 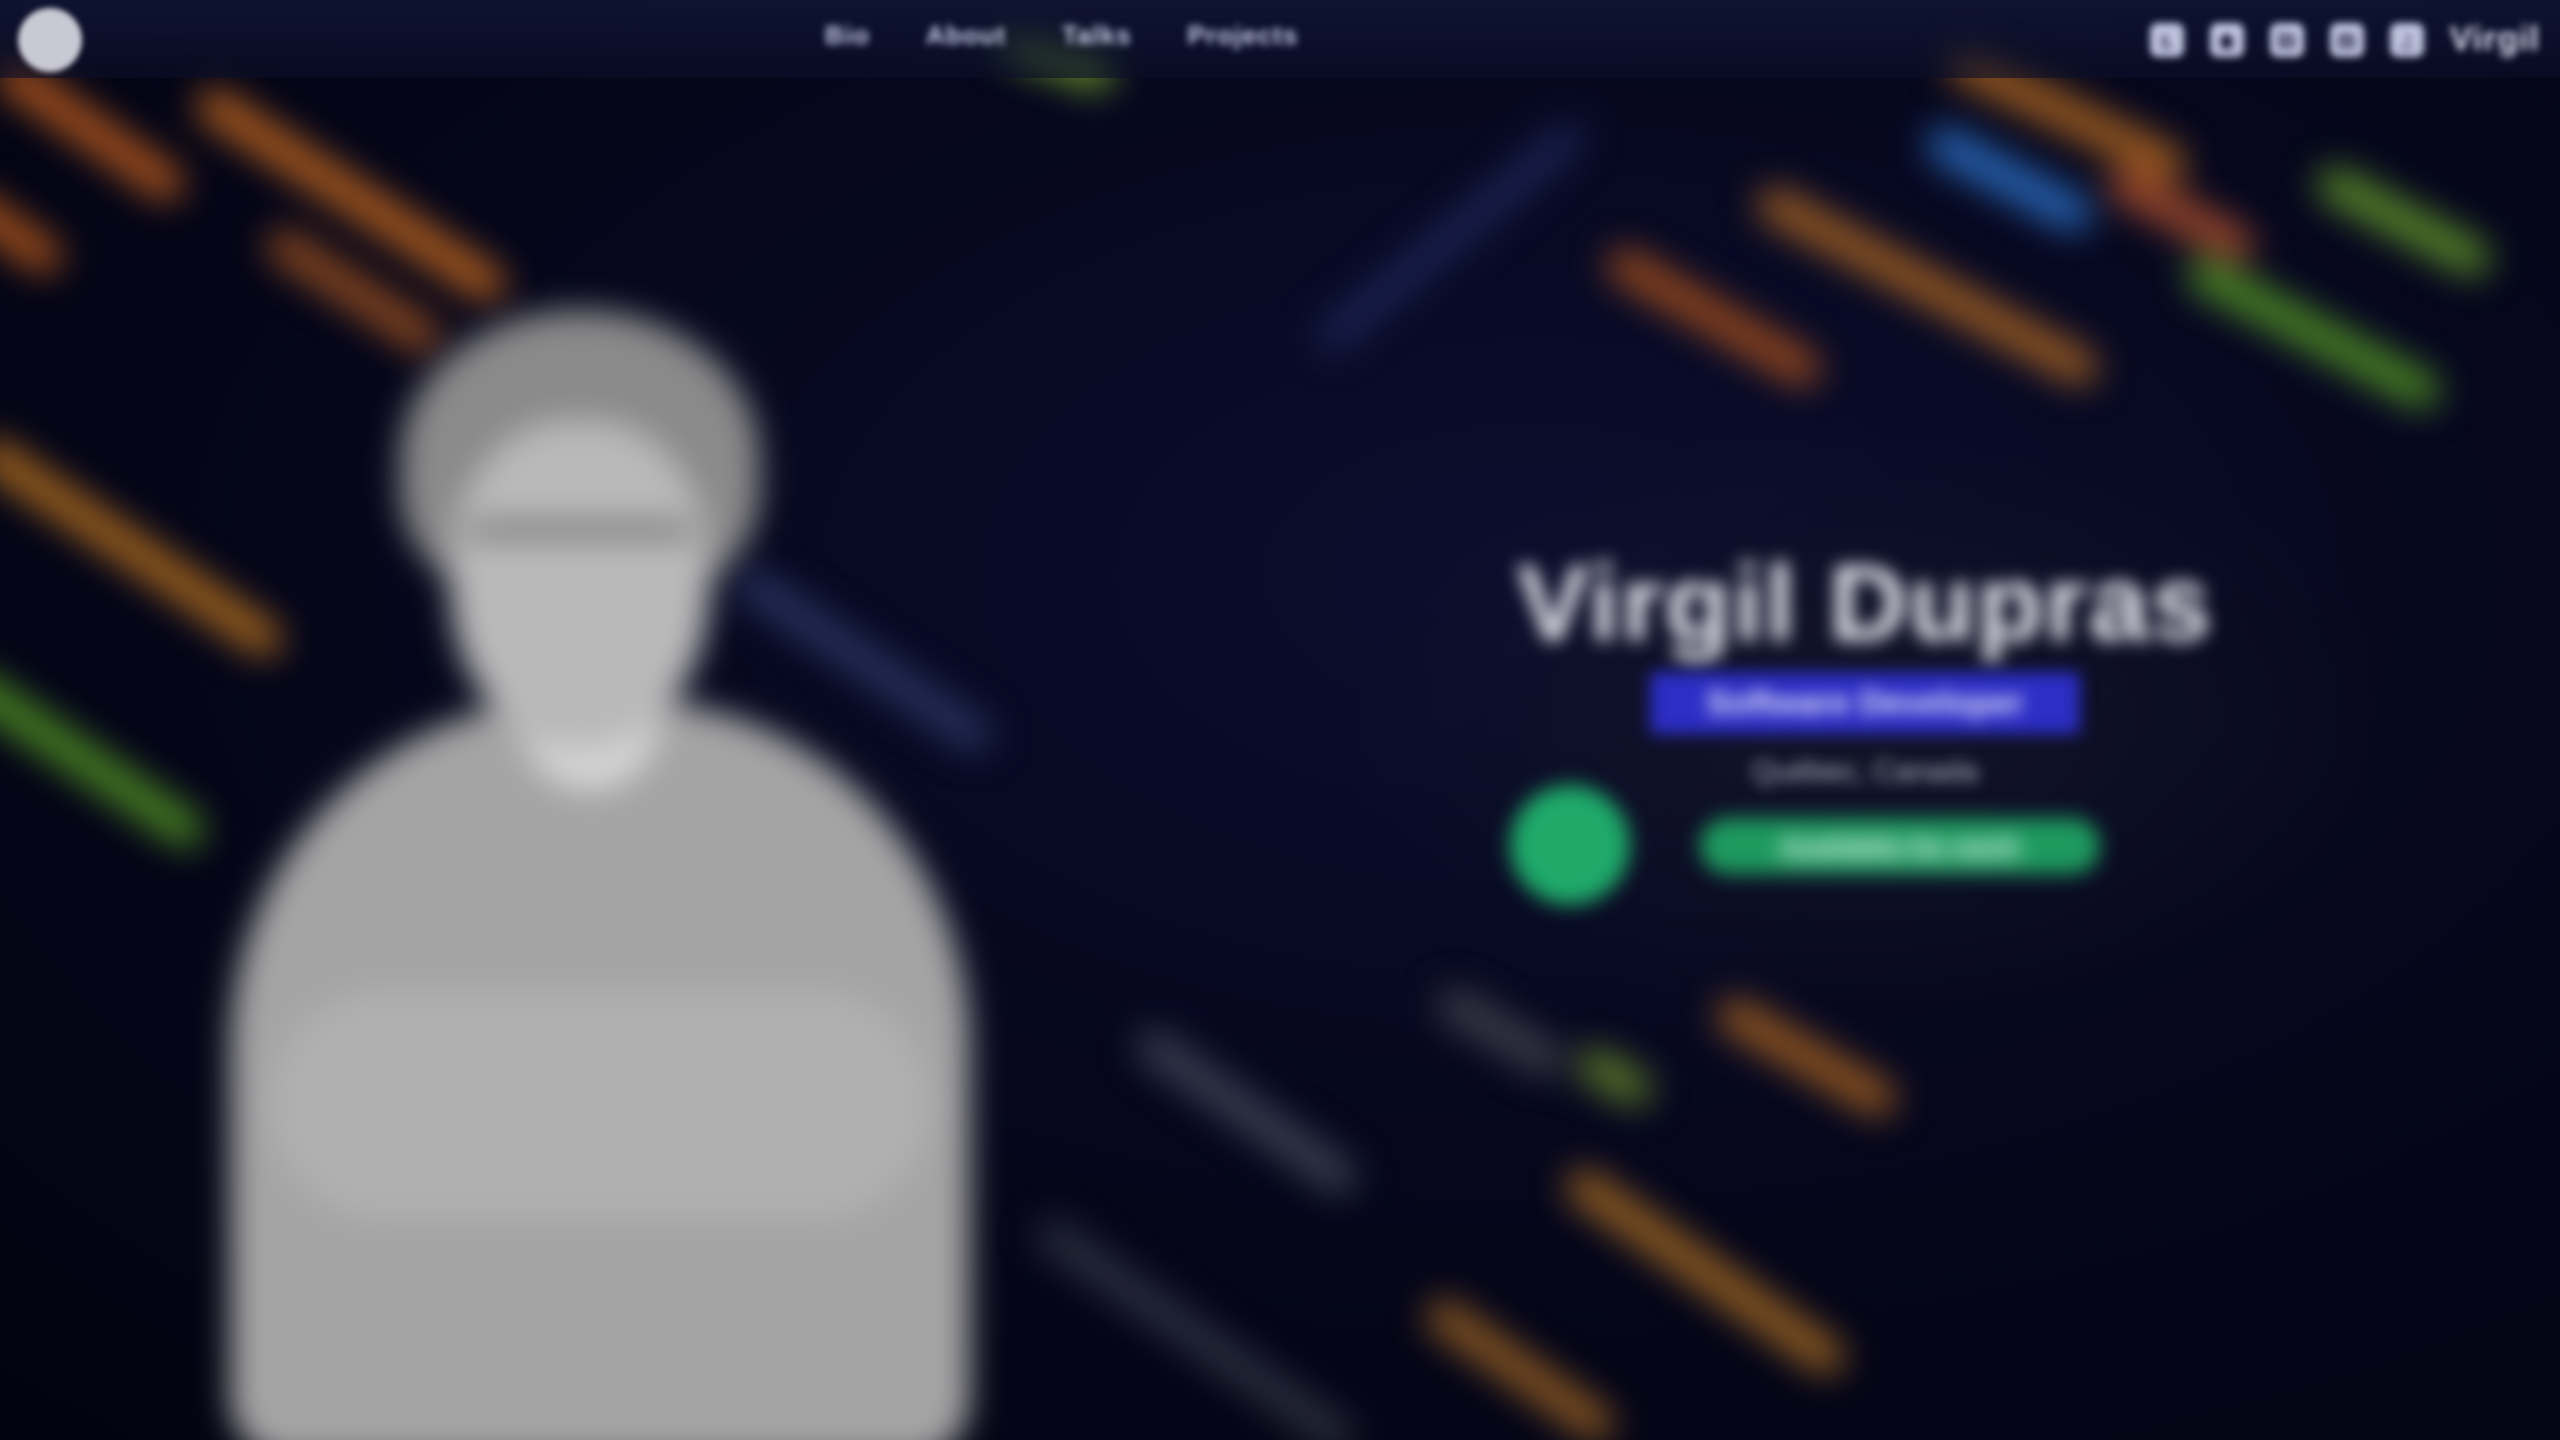 I want to click on nav-link-projects: Projects, so click(x=1243, y=35).